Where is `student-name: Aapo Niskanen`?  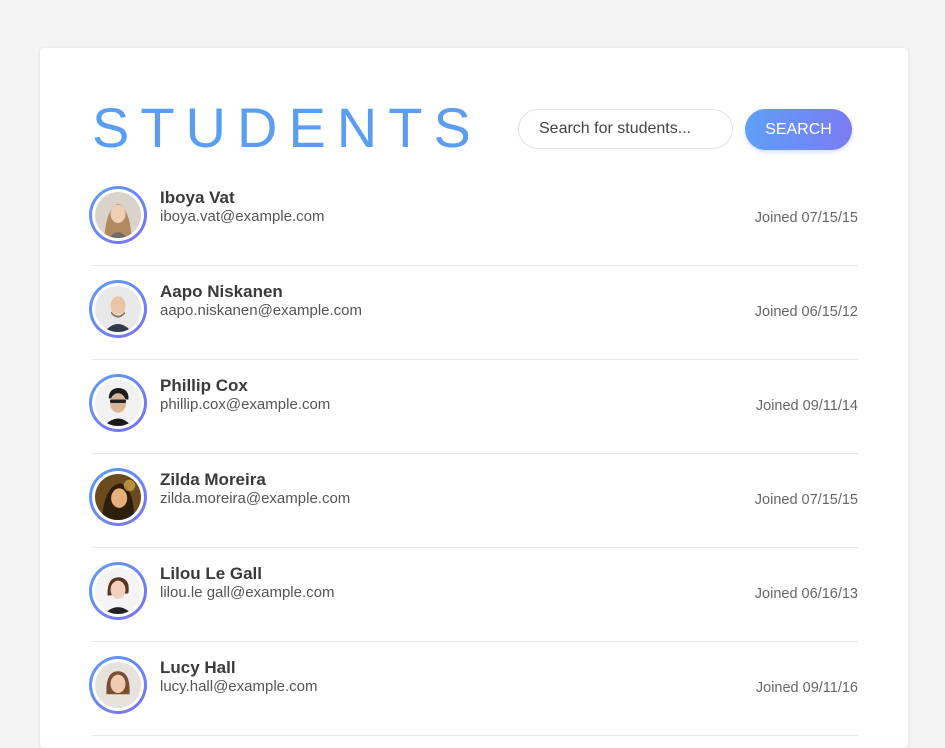 student-name: Aapo Niskanen is located at coordinates (221, 291).